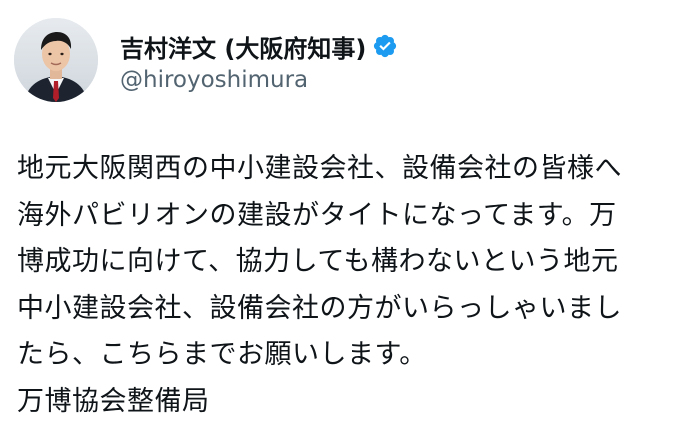 This screenshot has height=425, width=680. Describe the element at coordinates (342, 402) in the screenshot. I see `tweet-text-line: 万博協会整備局` at that location.